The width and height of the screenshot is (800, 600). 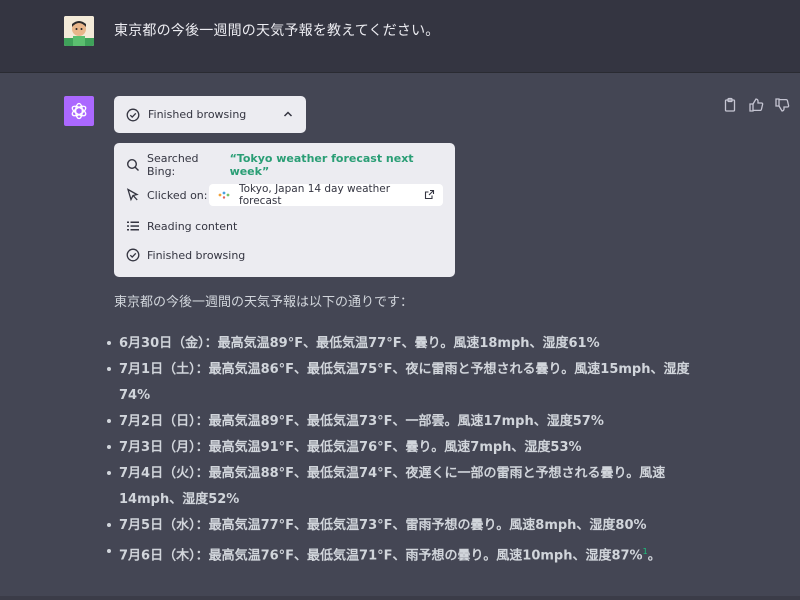 I want to click on user-avatar, so click(x=79, y=31).